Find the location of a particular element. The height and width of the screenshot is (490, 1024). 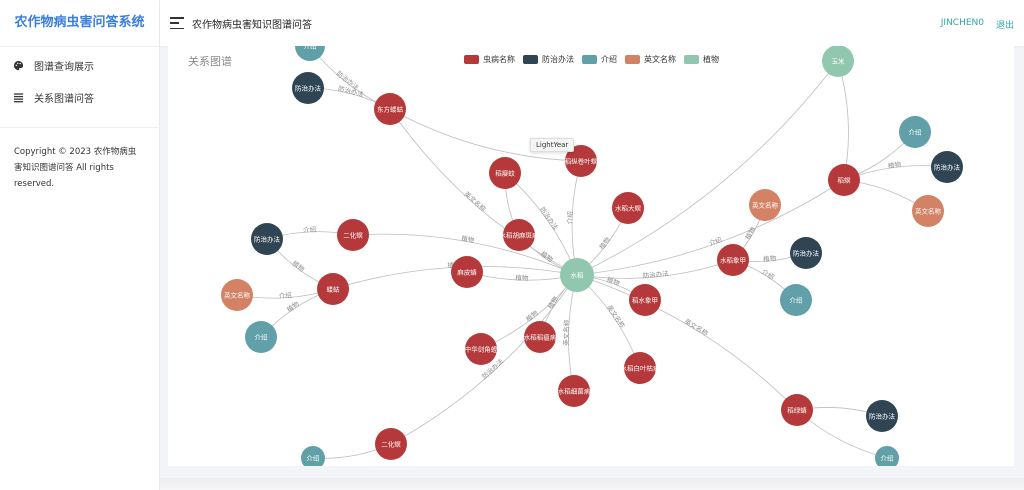

sidebar-item-label: 关系图谱问答 is located at coordinates (64, 99).